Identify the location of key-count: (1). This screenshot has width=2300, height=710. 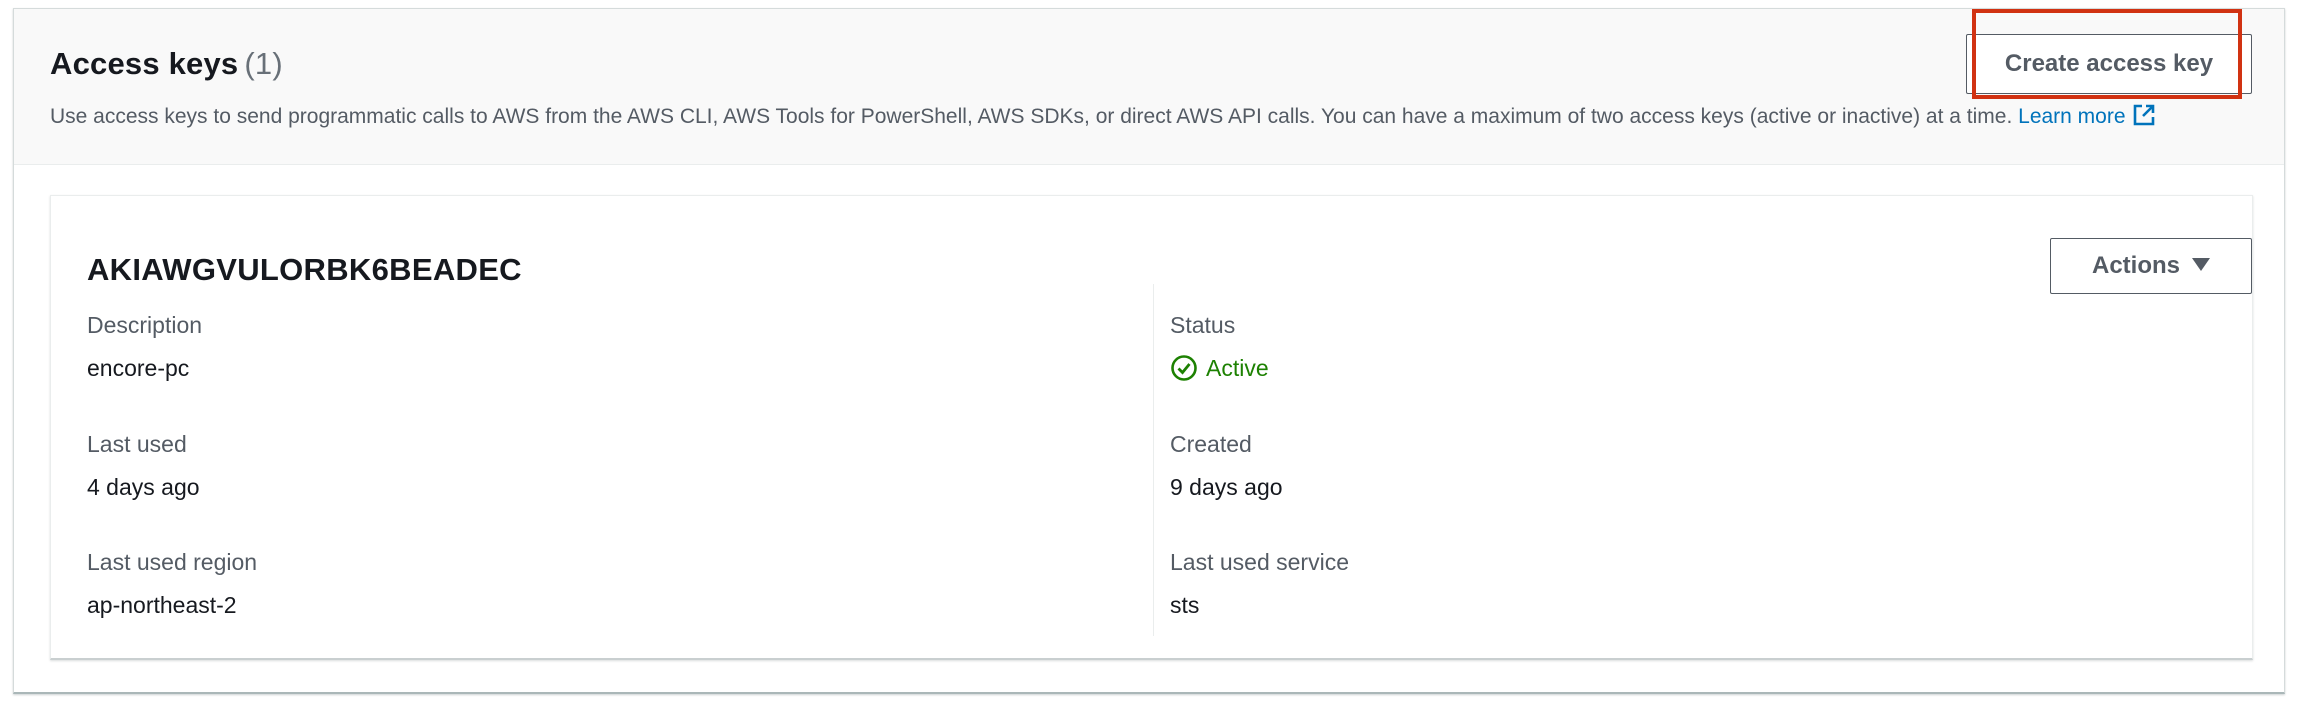
(263, 63).